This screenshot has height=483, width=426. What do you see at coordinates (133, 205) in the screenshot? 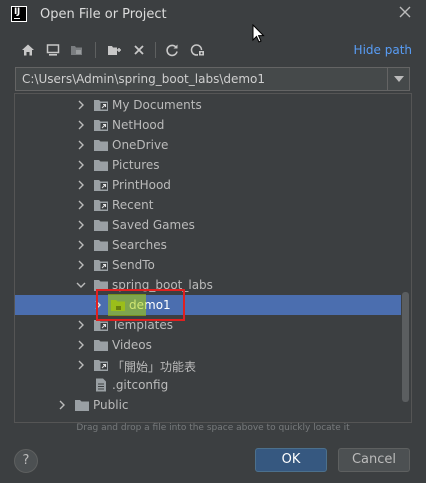
I see `tree-row-label: Recent` at bounding box center [133, 205].